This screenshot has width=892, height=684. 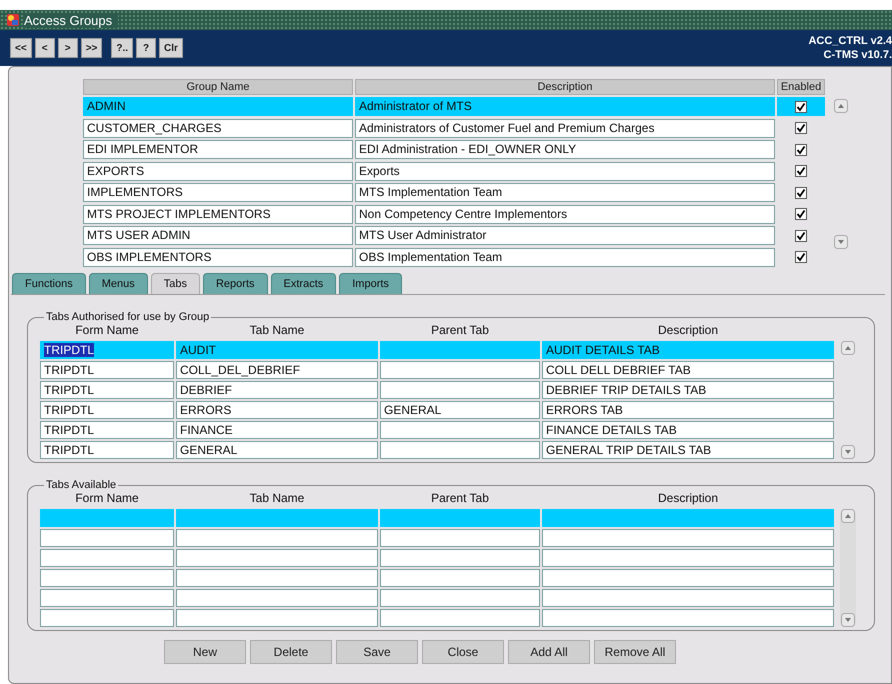 I want to click on table-cell: COLL DELL DEBRIEF TAB, so click(x=688, y=370).